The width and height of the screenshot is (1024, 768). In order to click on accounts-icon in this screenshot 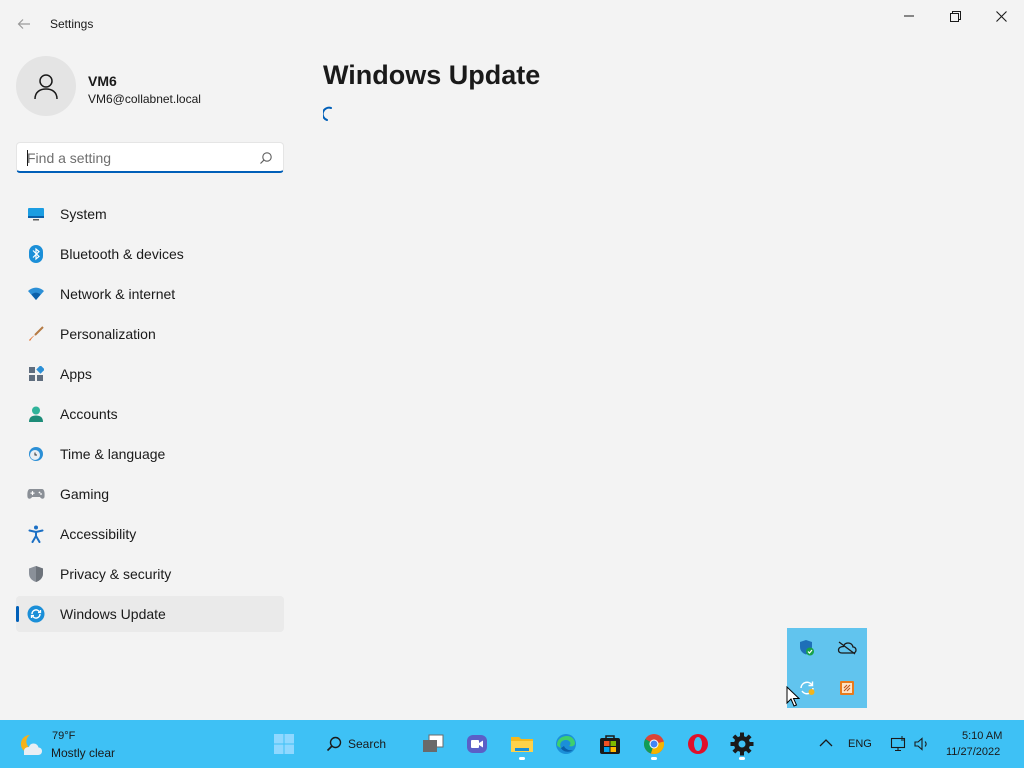, I will do `click(36, 414)`.